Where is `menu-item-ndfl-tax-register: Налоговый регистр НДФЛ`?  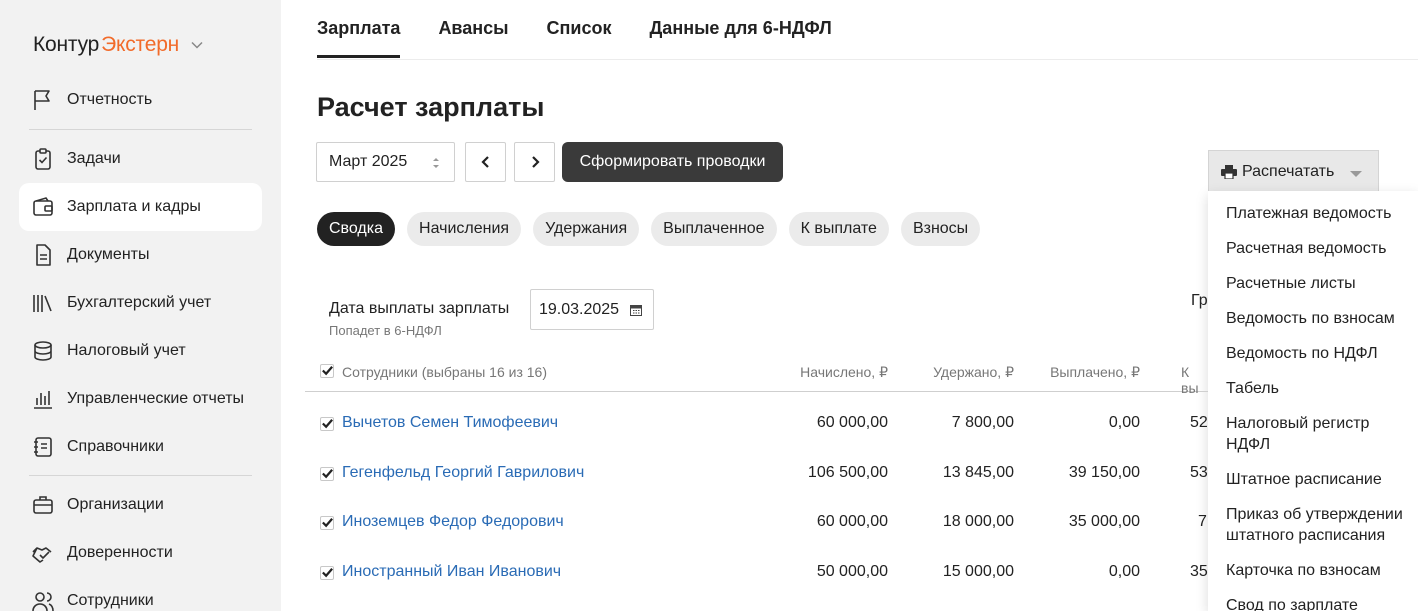 menu-item-ndfl-tax-register: Налоговый регистр НДФЛ is located at coordinates (1313, 434).